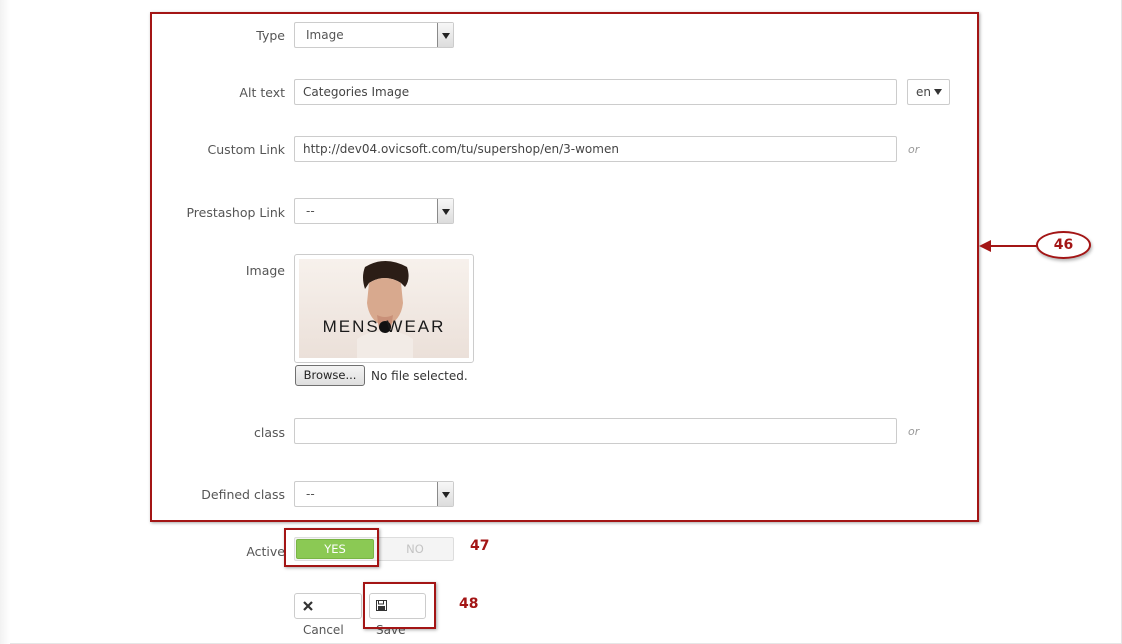 This screenshot has width=1122, height=644. Describe the element at coordinates (308, 605) in the screenshot. I see `times-icon` at that location.